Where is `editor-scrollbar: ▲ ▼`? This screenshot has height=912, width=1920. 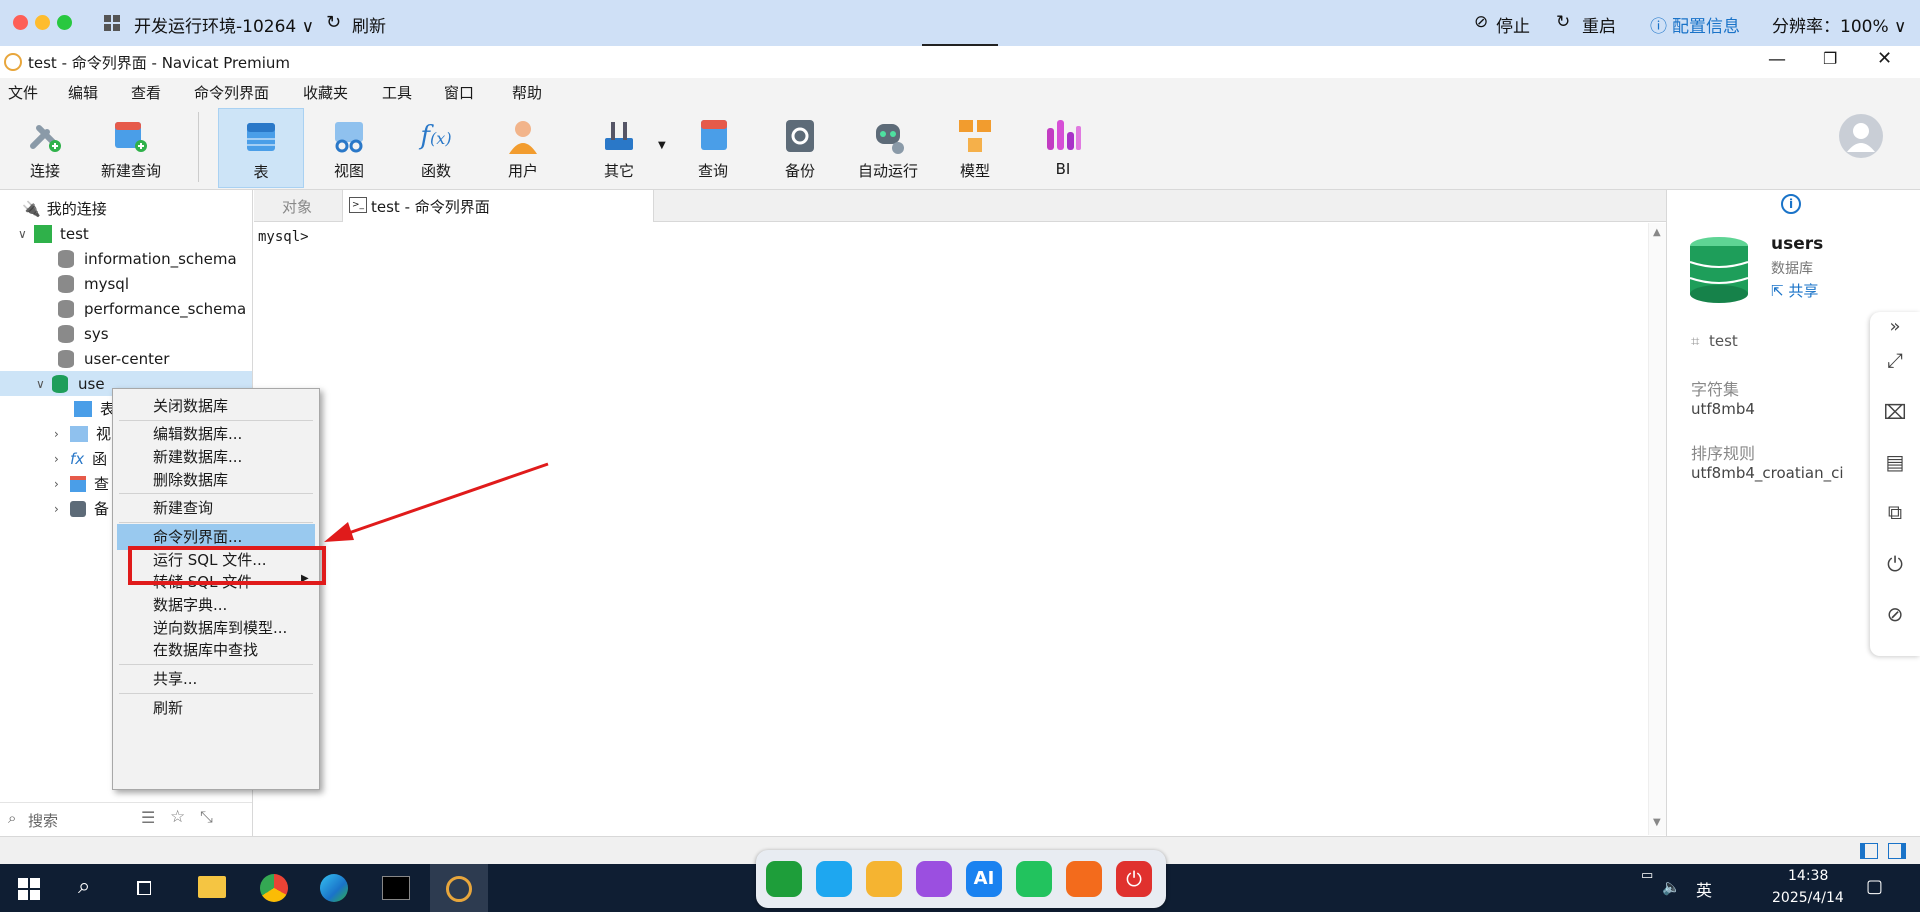
editor-scrollbar: ▲ ▼ is located at coordinates (1657, 529).